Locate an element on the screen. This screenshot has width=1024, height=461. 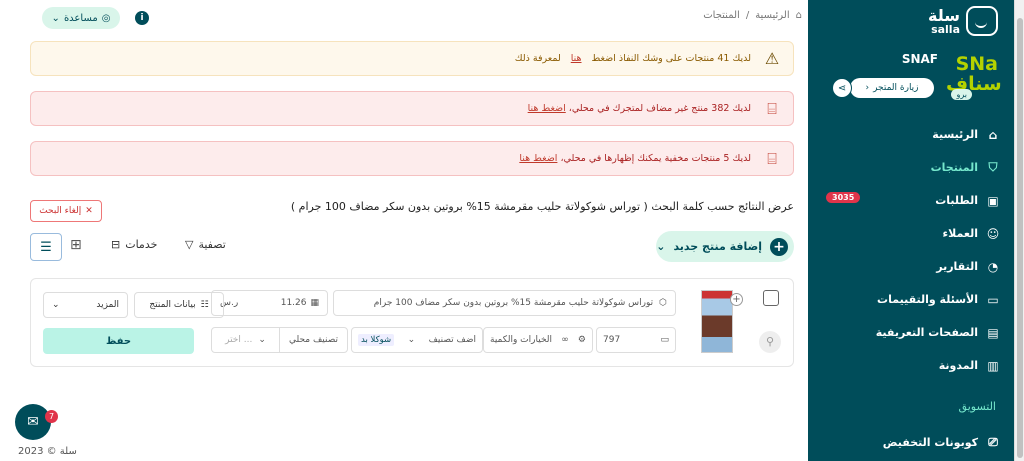
visit-store-button: › زيارة المتجر is located at coordinates (892, 88).